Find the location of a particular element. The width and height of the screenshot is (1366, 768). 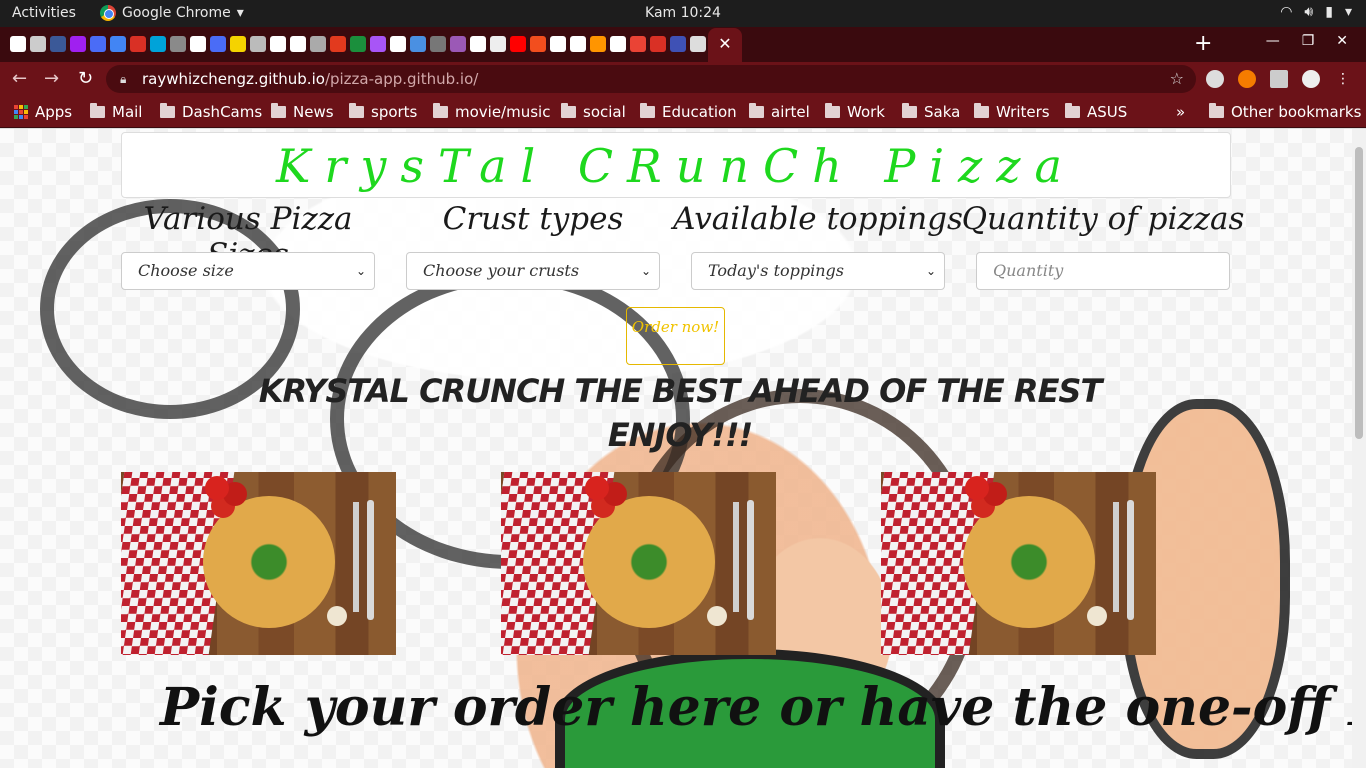

order-now-button: Order now! is located at coordinates (675, 336).